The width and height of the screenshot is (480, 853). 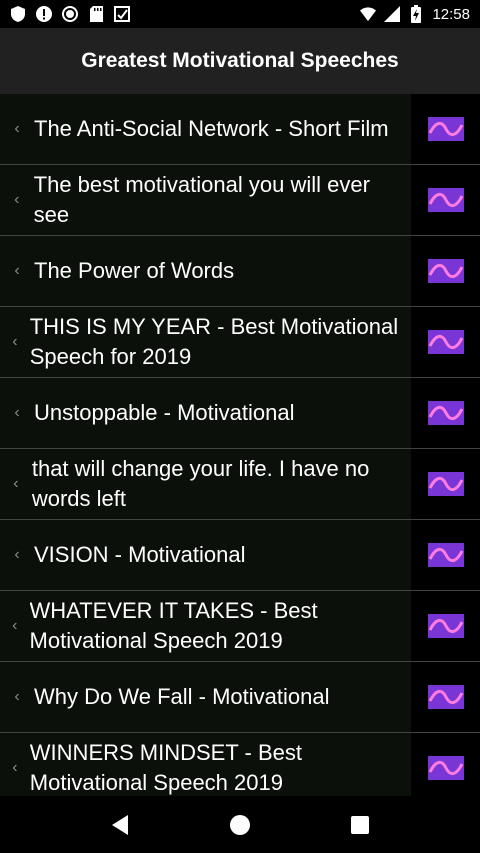 I want to click on list-item: ‹ The Power of Words, so click(x=240, y=271).